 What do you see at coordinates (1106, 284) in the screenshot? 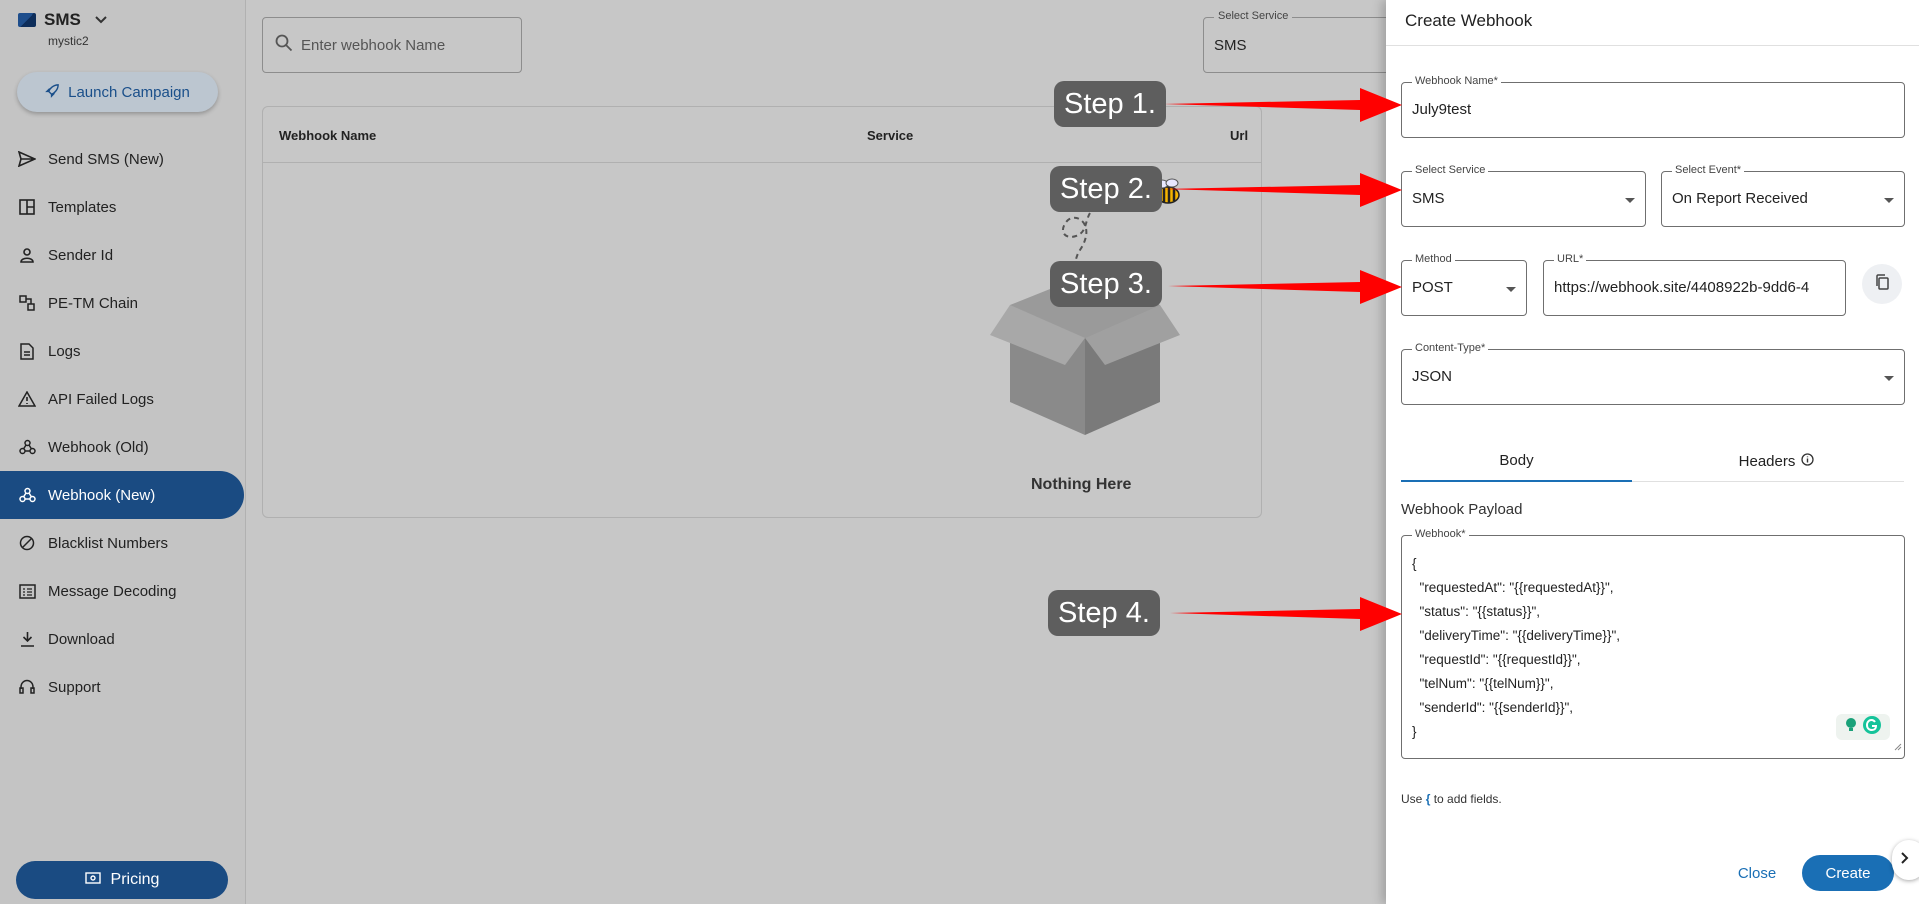
I see `step-3-label: Step 3.` at bounding box center [1106, 284].